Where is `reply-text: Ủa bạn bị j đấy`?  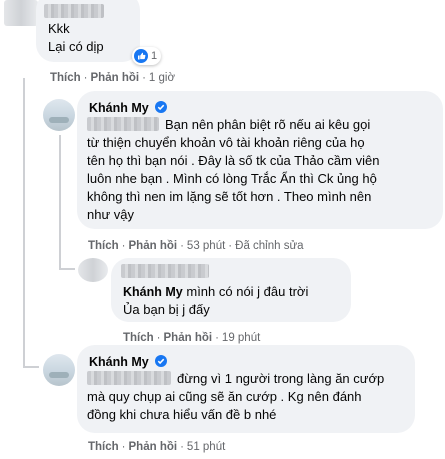
reply-text: Ủa bạn bị j đấy is located at coordinates (166, 309).